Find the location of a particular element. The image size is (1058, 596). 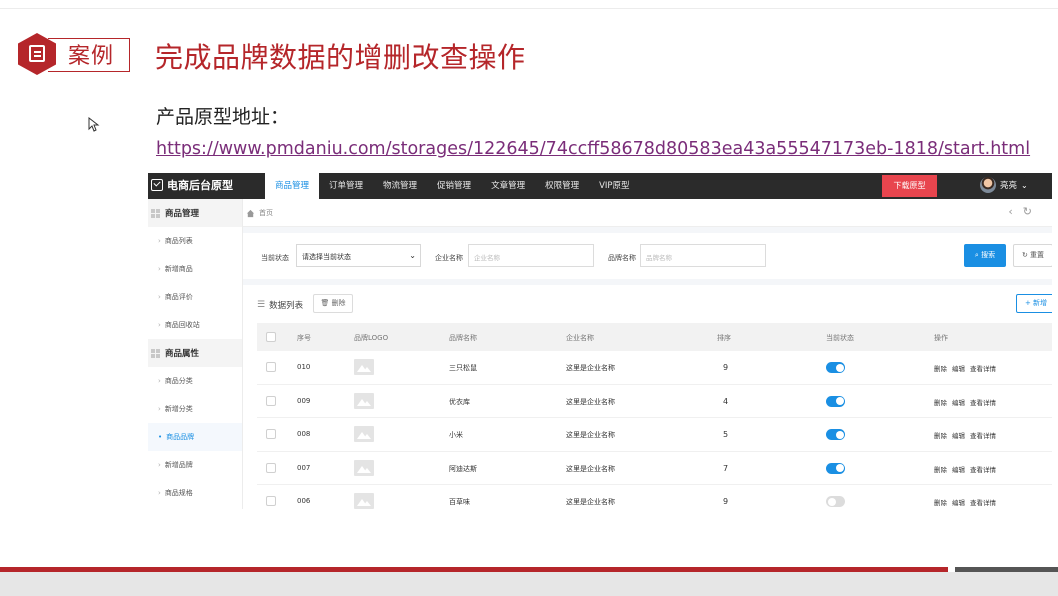

top-nav: 商品管理 订单管理 物流管理 促销管理 文章管理 权限管理 VIP原型 is located at coordinates (452, 186).